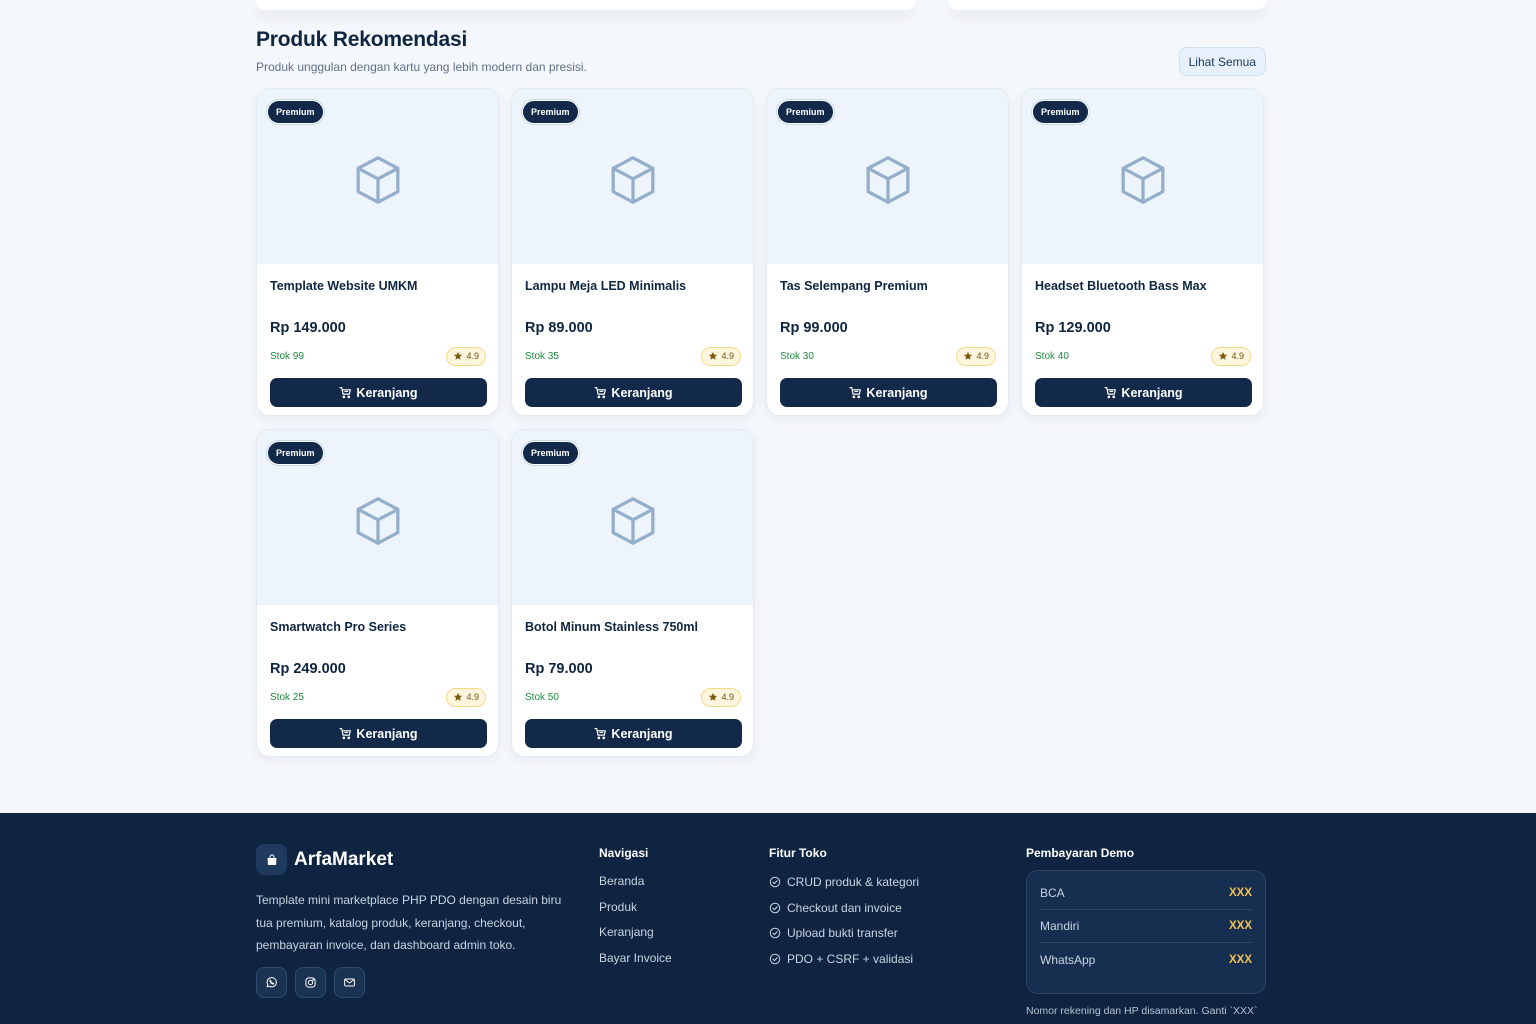  What do you see at coordinates (1052, 893) in the screenshot?
I see `payment-label: BCA` at bounding box center [1052, 893].